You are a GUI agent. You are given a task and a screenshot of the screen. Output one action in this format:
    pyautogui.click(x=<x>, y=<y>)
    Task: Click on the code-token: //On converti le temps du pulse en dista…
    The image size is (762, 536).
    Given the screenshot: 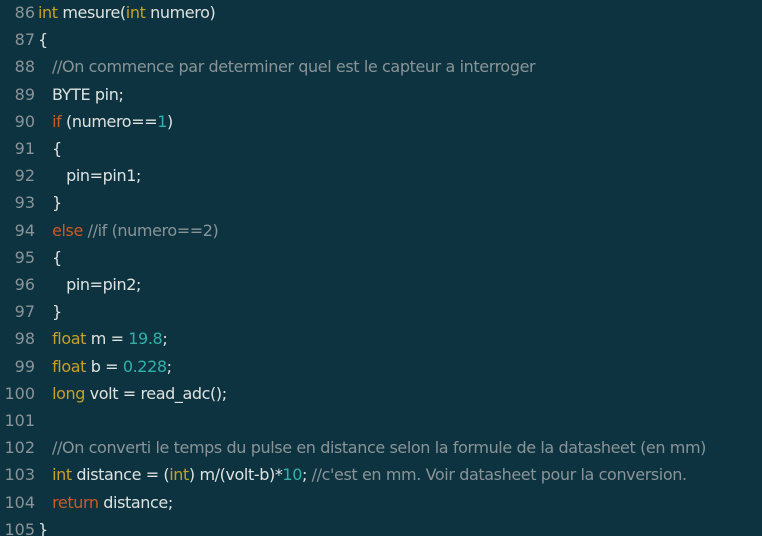 What is the action you would take?
    pyautogui.click(x=372, y=448)
    